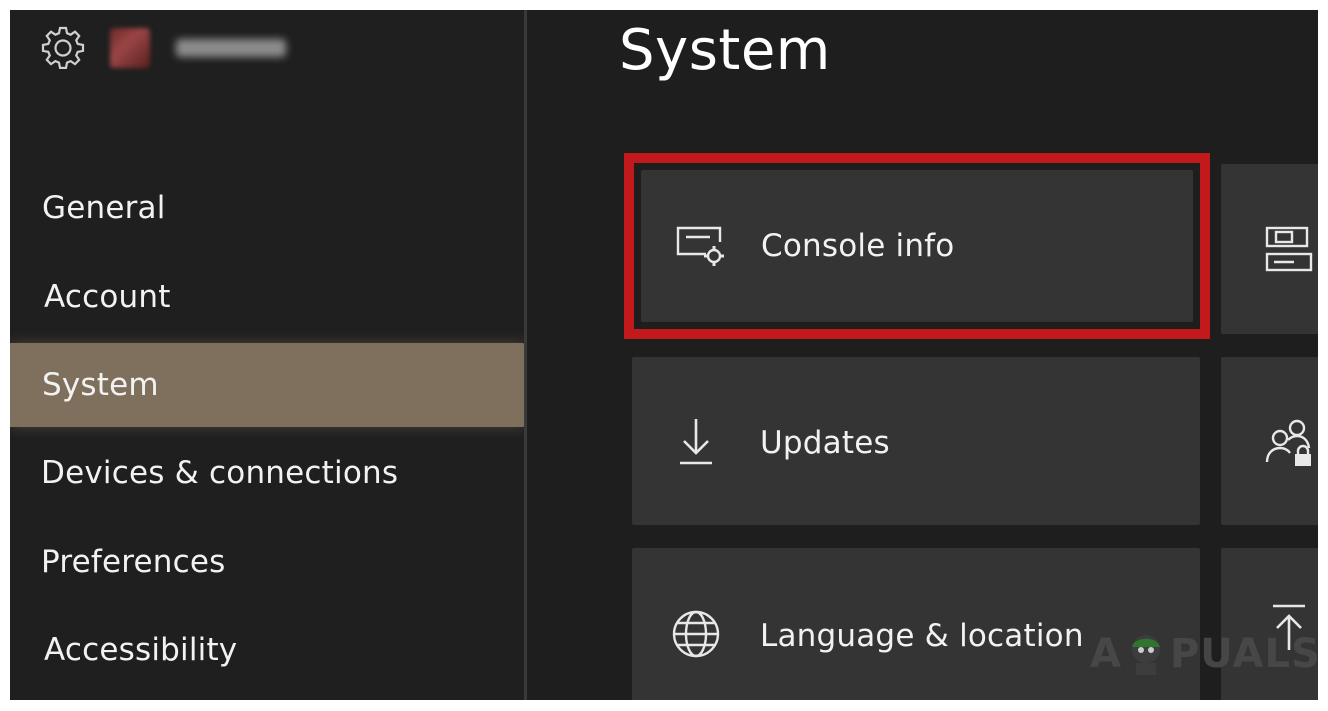  What do you see at coordinates (140, 650) in the screenshot?
I see `sidebar-item-accessibility: Accessibility` at bounding box center [140, 650].